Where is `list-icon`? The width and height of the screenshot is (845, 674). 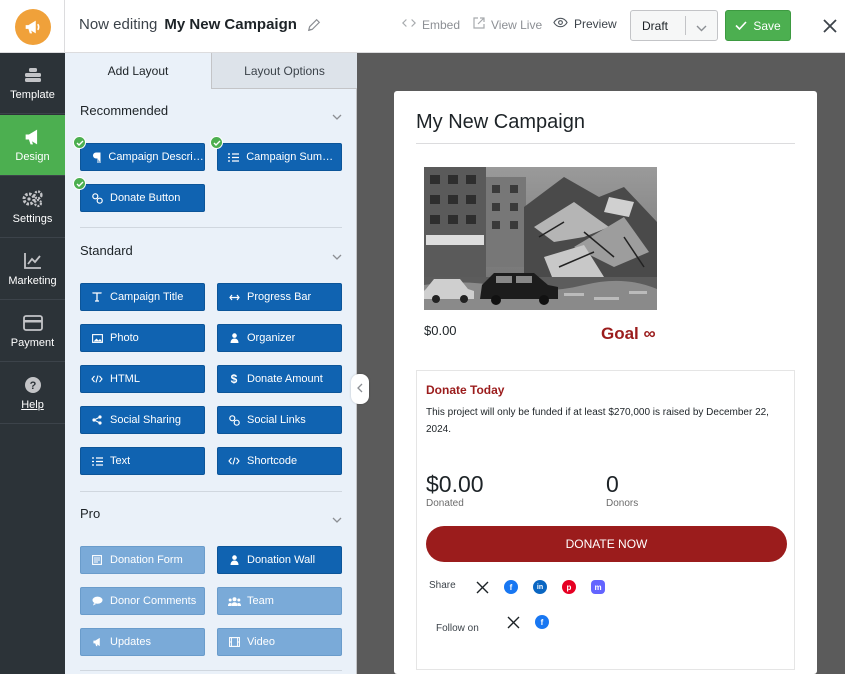 list-icon is located at coordinates (233, 157).